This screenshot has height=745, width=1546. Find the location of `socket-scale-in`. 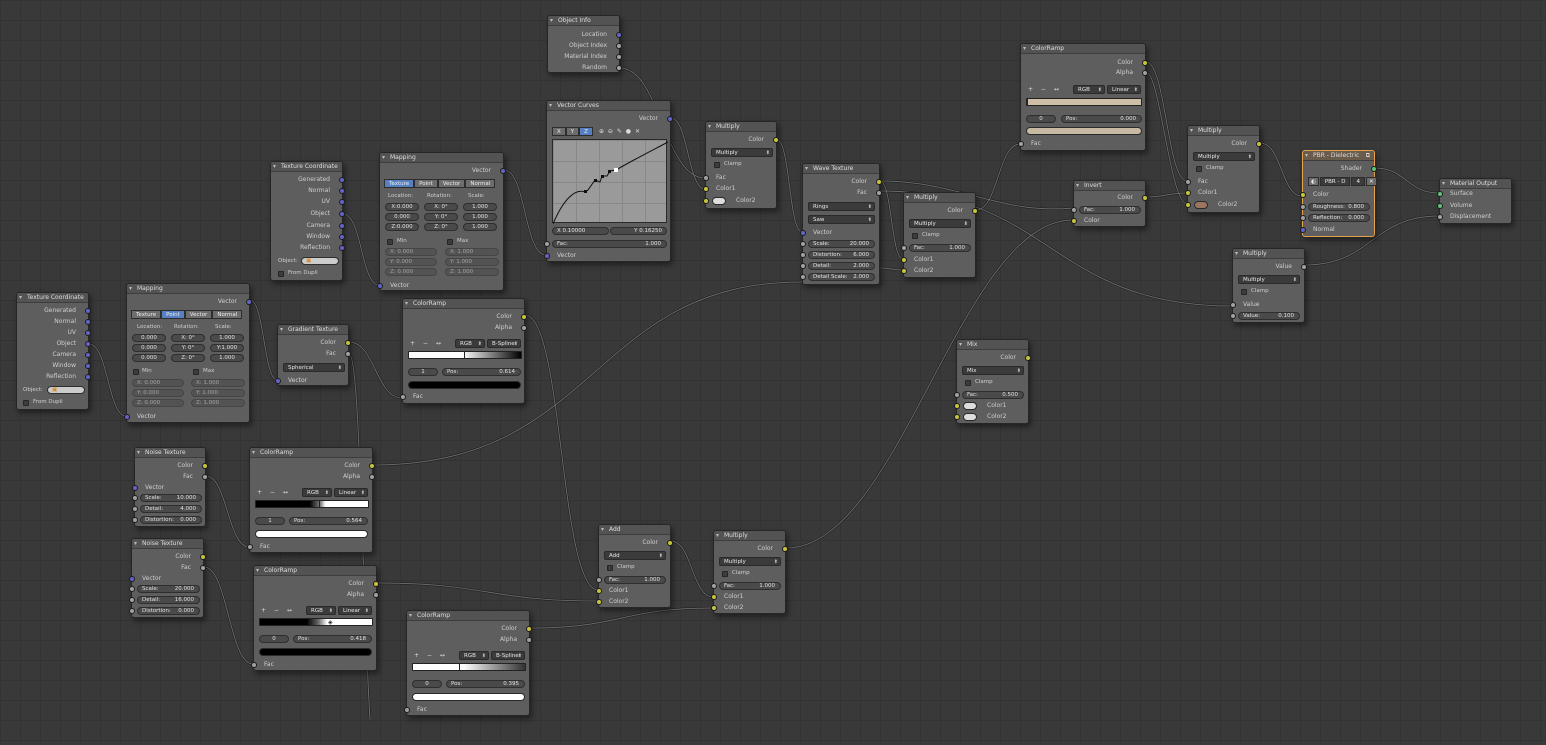

socket-scale-in is located at coordinates (135, 498).